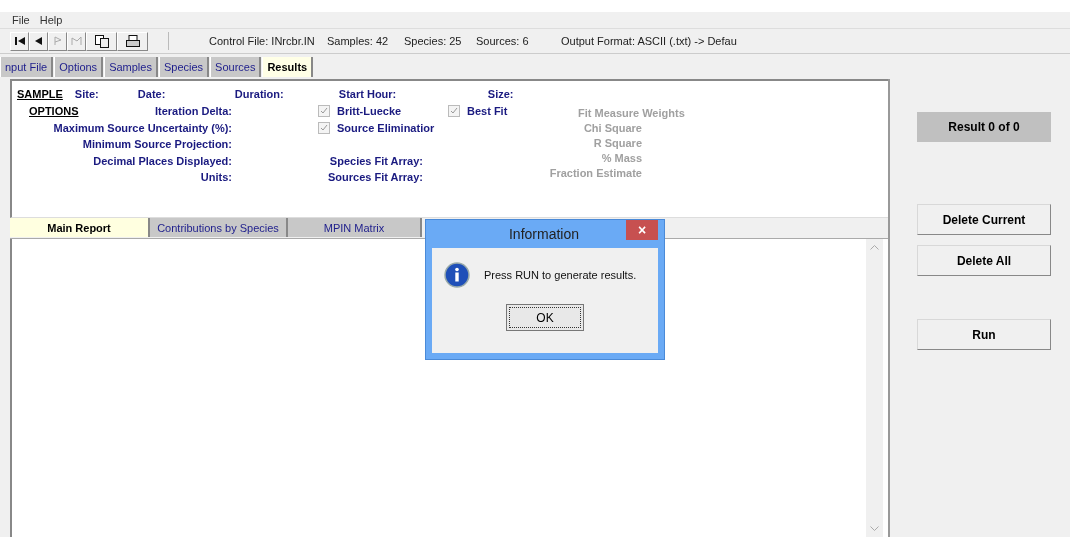 This screenshot has width=1070, height=537. What do you see at coordinates (560, 275) in the screenshot?
I see `dialog-message: Press RUN to generate results.` at bounding box center [560, 275].